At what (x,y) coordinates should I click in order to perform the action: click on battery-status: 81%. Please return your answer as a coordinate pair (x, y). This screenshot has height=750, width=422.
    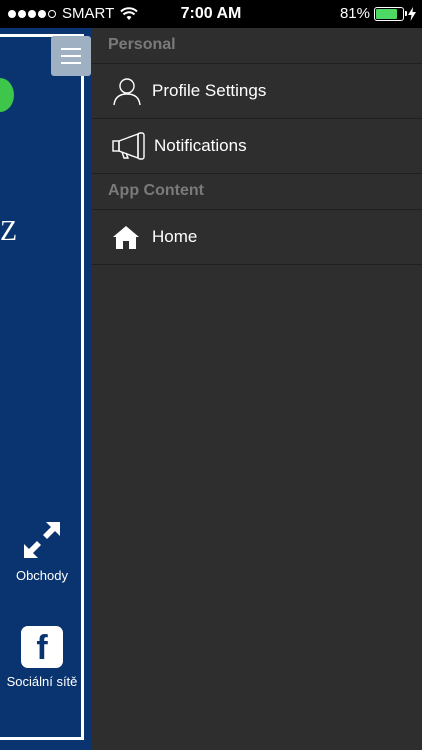
    Looking at the image, I should click on (378, 13).